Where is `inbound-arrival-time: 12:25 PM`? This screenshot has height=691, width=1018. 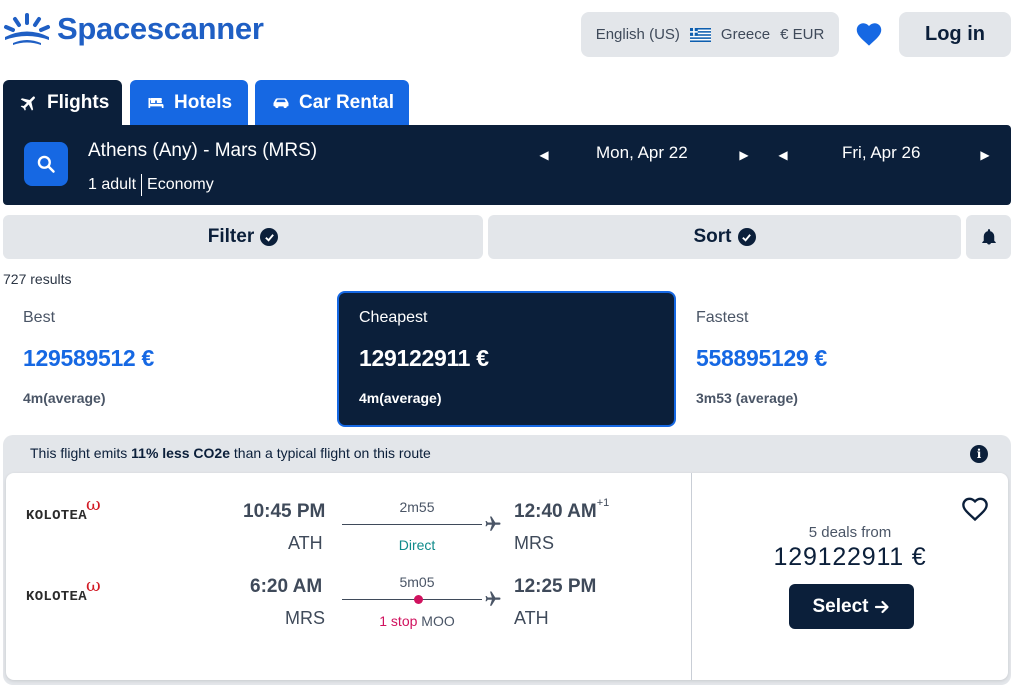
inbound-arrival-time: 12:25 PM is located at coordinates (555, 586).